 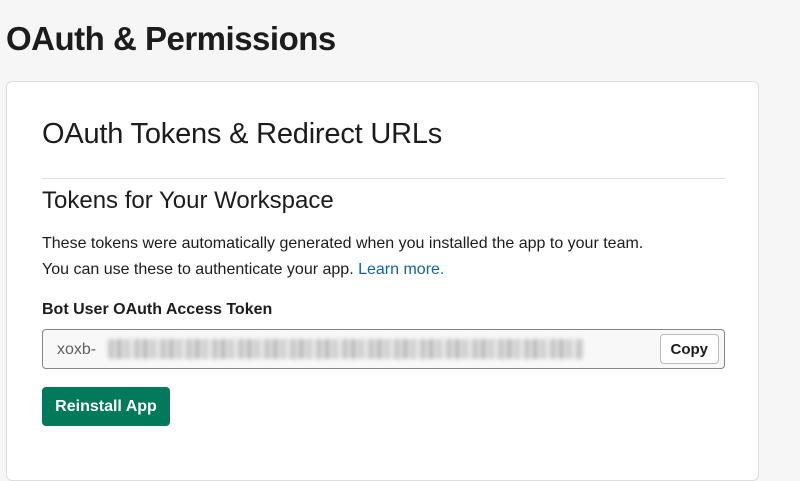 I want to click on bot-token-field: xoxb- Copy, so click(x=383, y=349).